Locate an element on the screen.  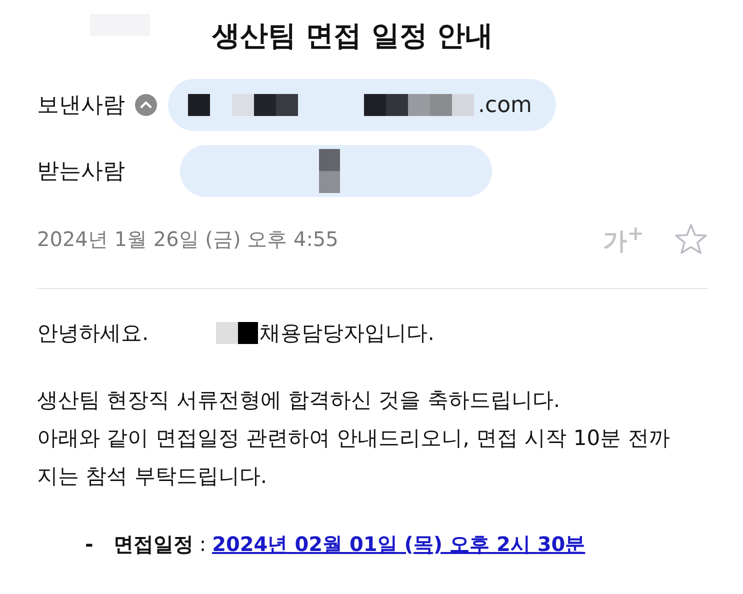
recipient-chip is located at coordinates (336, 171).